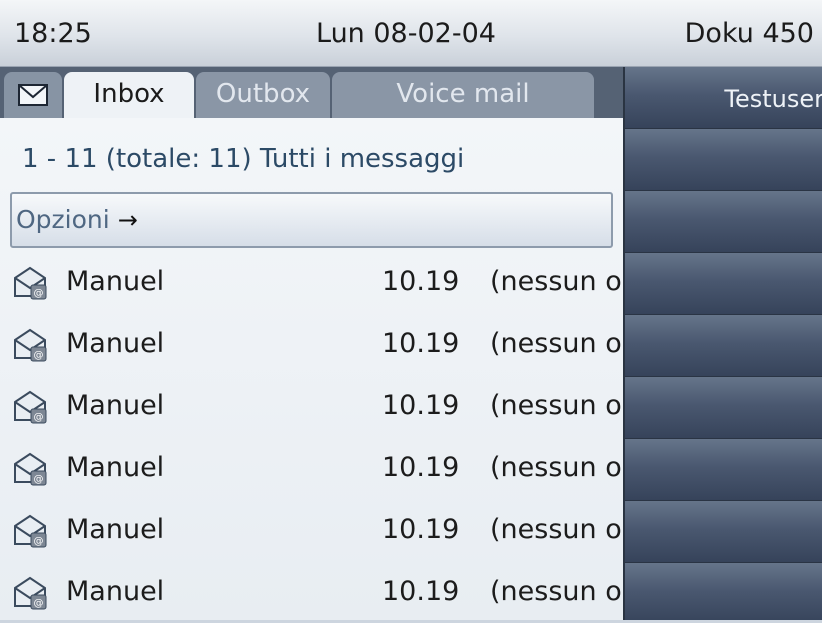  Describe the element at coordinates (243, 159) in the screenshot. I see `message-count-summary: 1 - 11 (totale: 11) Tutti i messaggi` at that location.